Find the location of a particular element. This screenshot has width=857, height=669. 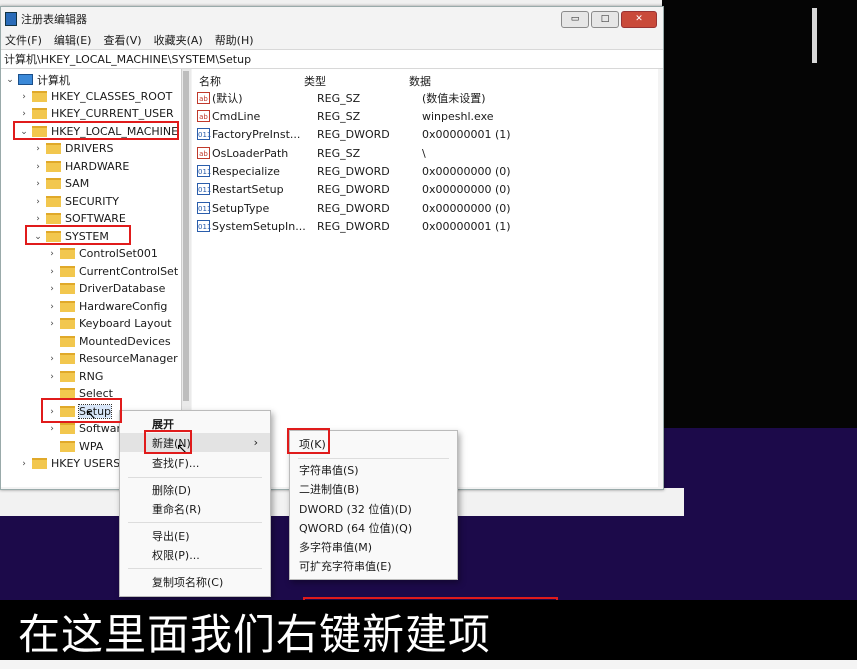

tree-item-computer: ⌄ 计算机 is located at coordinates (37, 79).